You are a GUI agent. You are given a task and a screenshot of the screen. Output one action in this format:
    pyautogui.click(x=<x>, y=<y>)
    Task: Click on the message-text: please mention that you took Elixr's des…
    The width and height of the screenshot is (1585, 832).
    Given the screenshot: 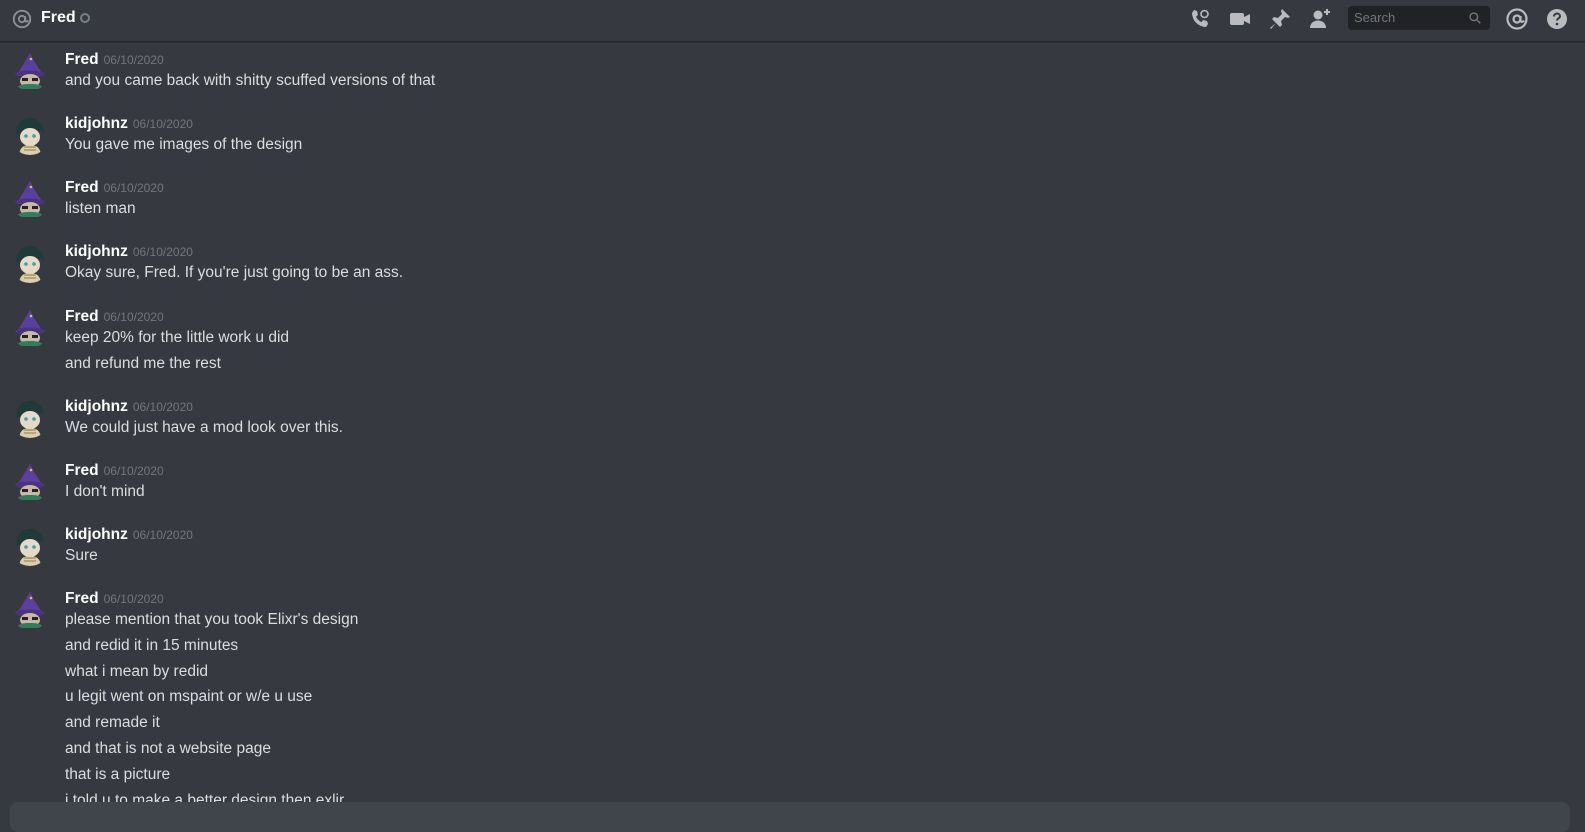 What is the action you would take?
    pyautogui.click(x=212, y=619)
    